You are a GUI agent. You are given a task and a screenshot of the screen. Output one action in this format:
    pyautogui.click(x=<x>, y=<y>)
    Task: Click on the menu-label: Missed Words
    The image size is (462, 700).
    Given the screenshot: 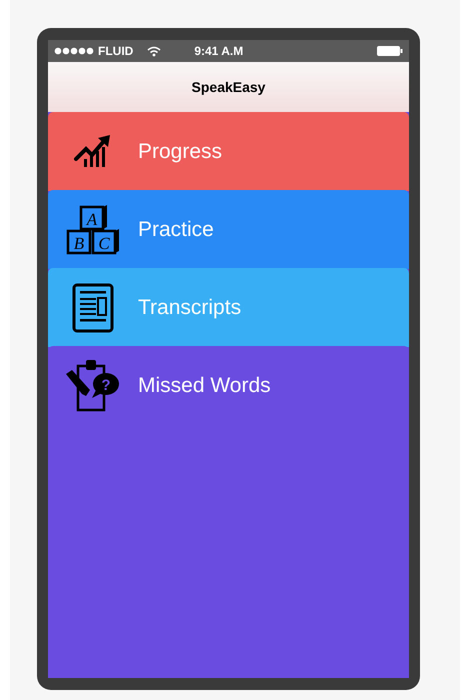 What is the action you would take?
    pyautogui.click(x=204, y=386)
    